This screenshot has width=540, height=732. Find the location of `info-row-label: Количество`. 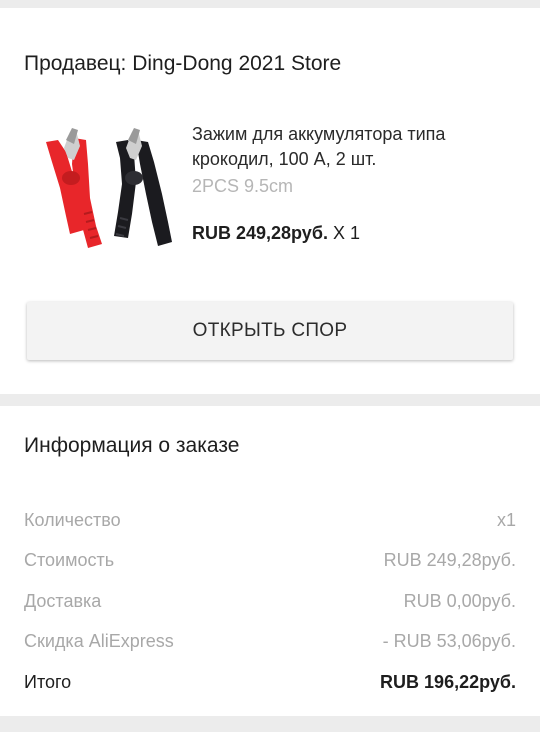

info-row-label: Количество is located at coordinates (72, 520).